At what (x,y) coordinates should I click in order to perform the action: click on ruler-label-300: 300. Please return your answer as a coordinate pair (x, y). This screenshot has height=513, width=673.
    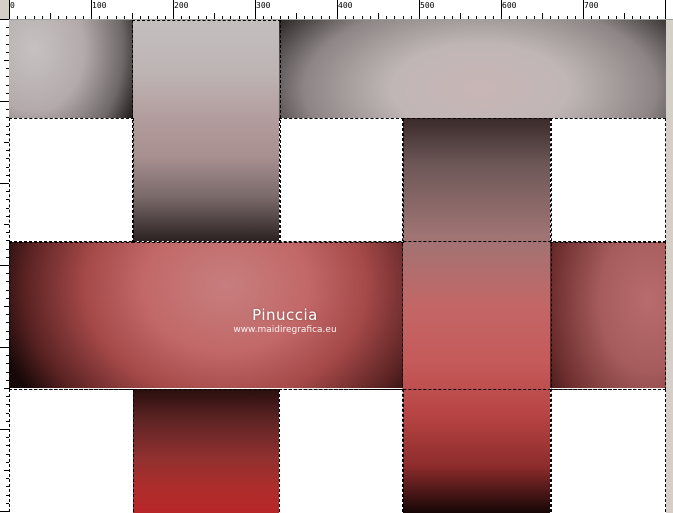
    Looking at the image, I should click on (263, 5).